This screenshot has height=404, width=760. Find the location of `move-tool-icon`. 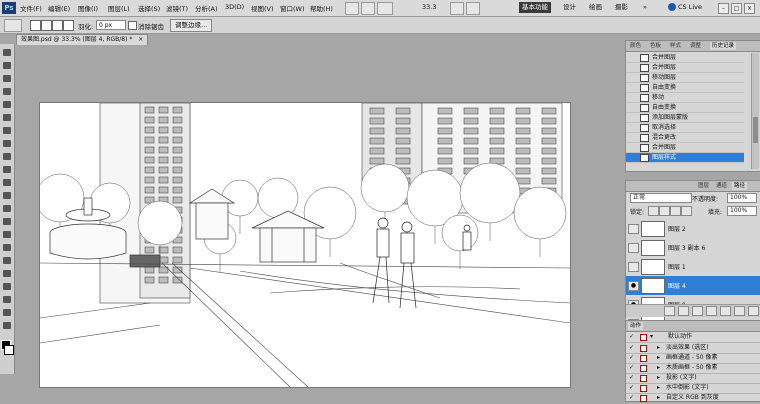

move-tool-icon is located at coordinates (7, 52).